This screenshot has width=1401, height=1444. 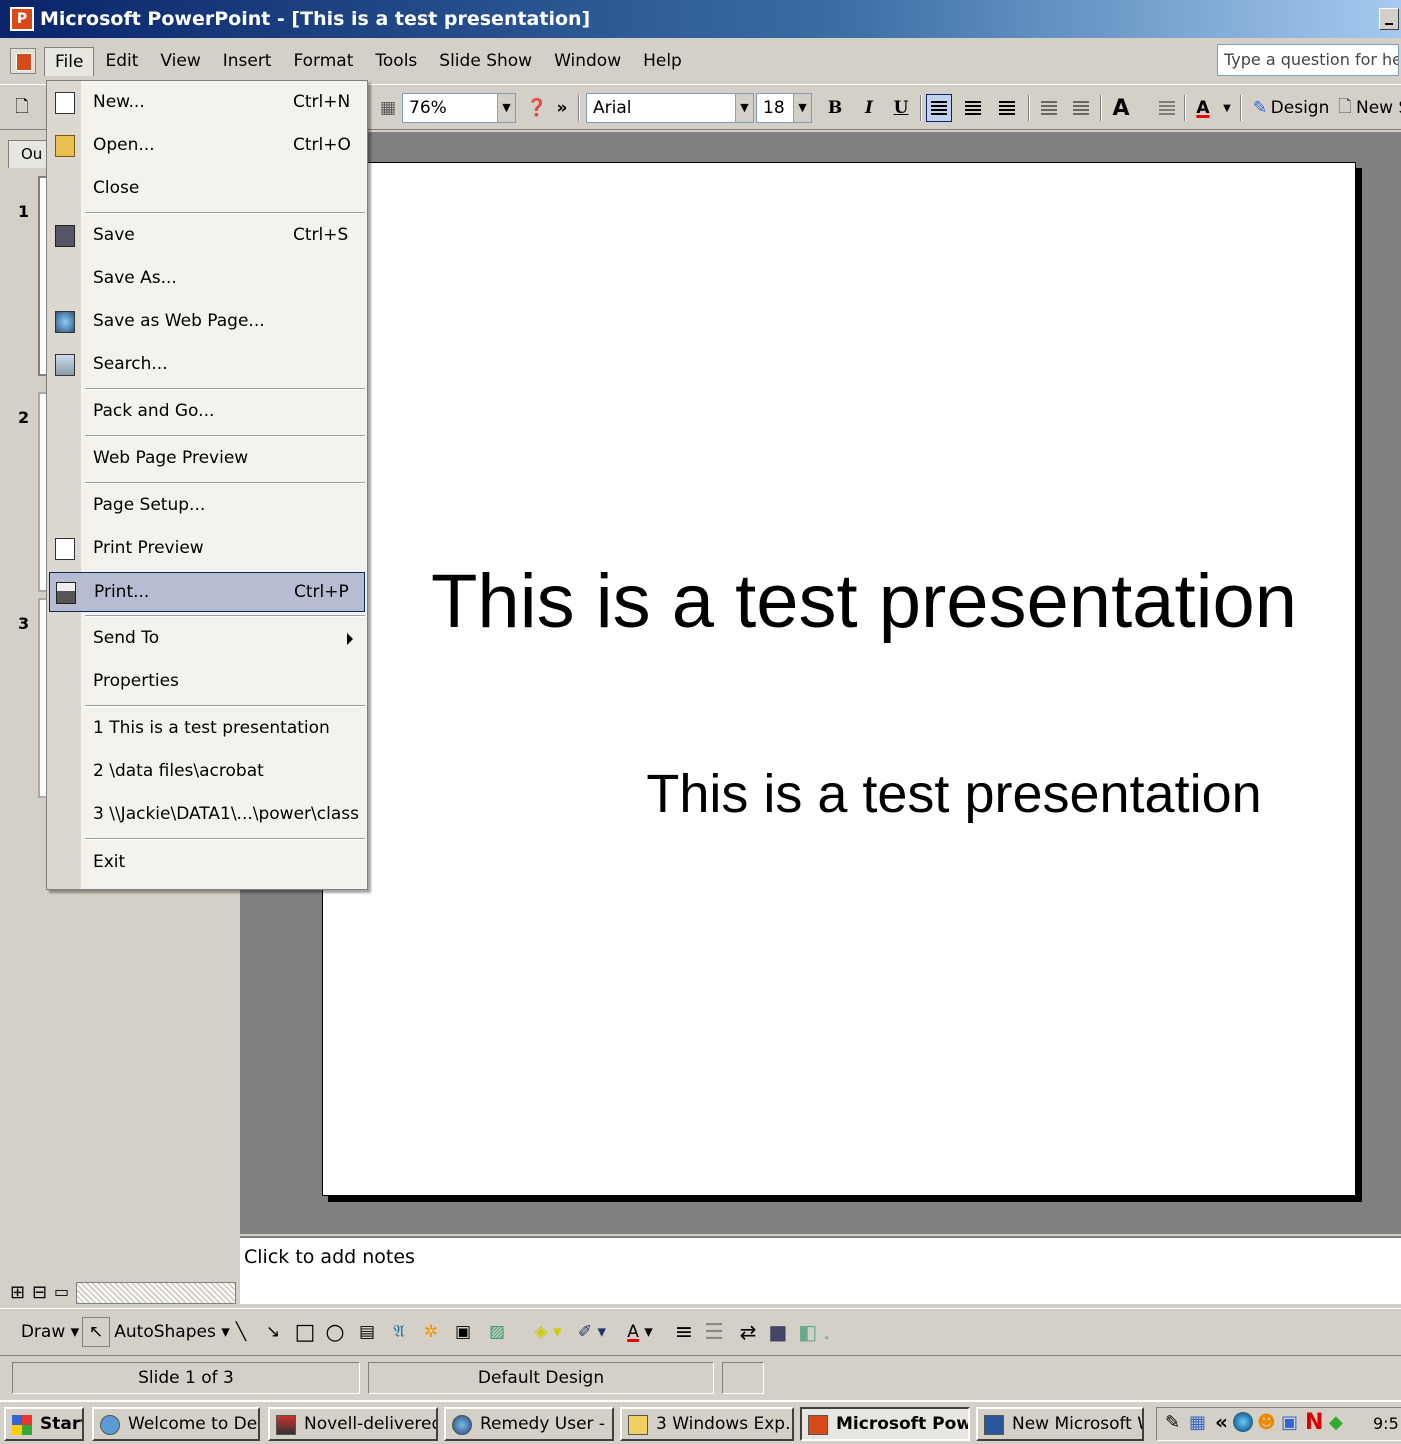 What do you see at coordinates (207, 682) in the screenshot?
I see `menu-item-properties: Properties` at bounding box center [207, 682].